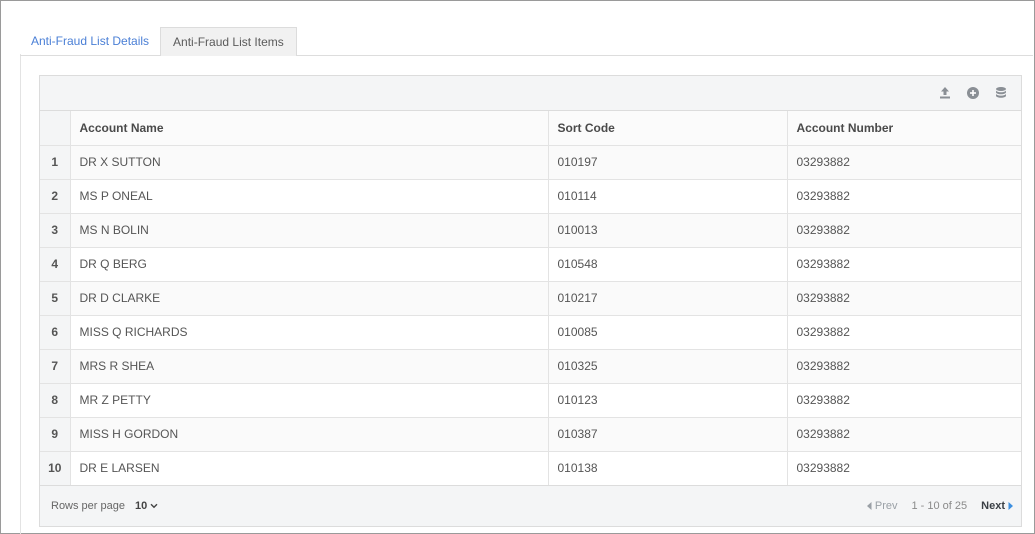  I want to click on table-row: 1 DR X SUTTON 010197 03293882, so click(530, 162).